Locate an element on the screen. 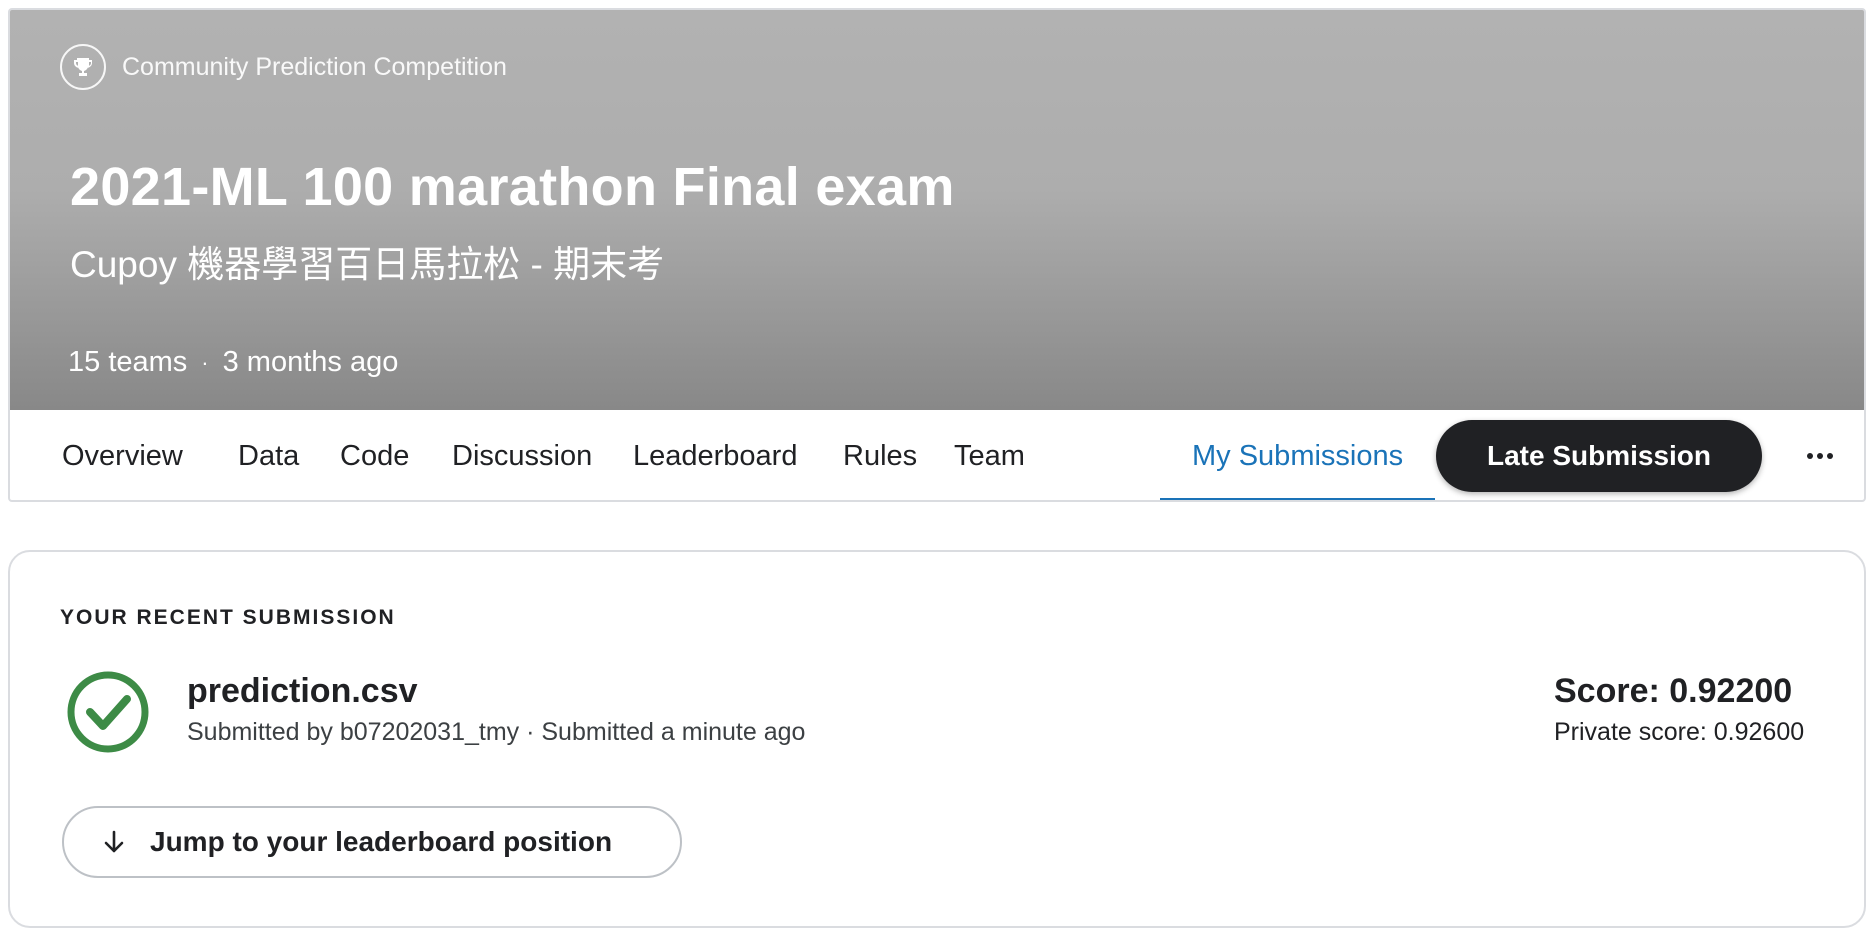  competition-meta: 15 teams · 3 months ago is located at coordinates (233, 362).